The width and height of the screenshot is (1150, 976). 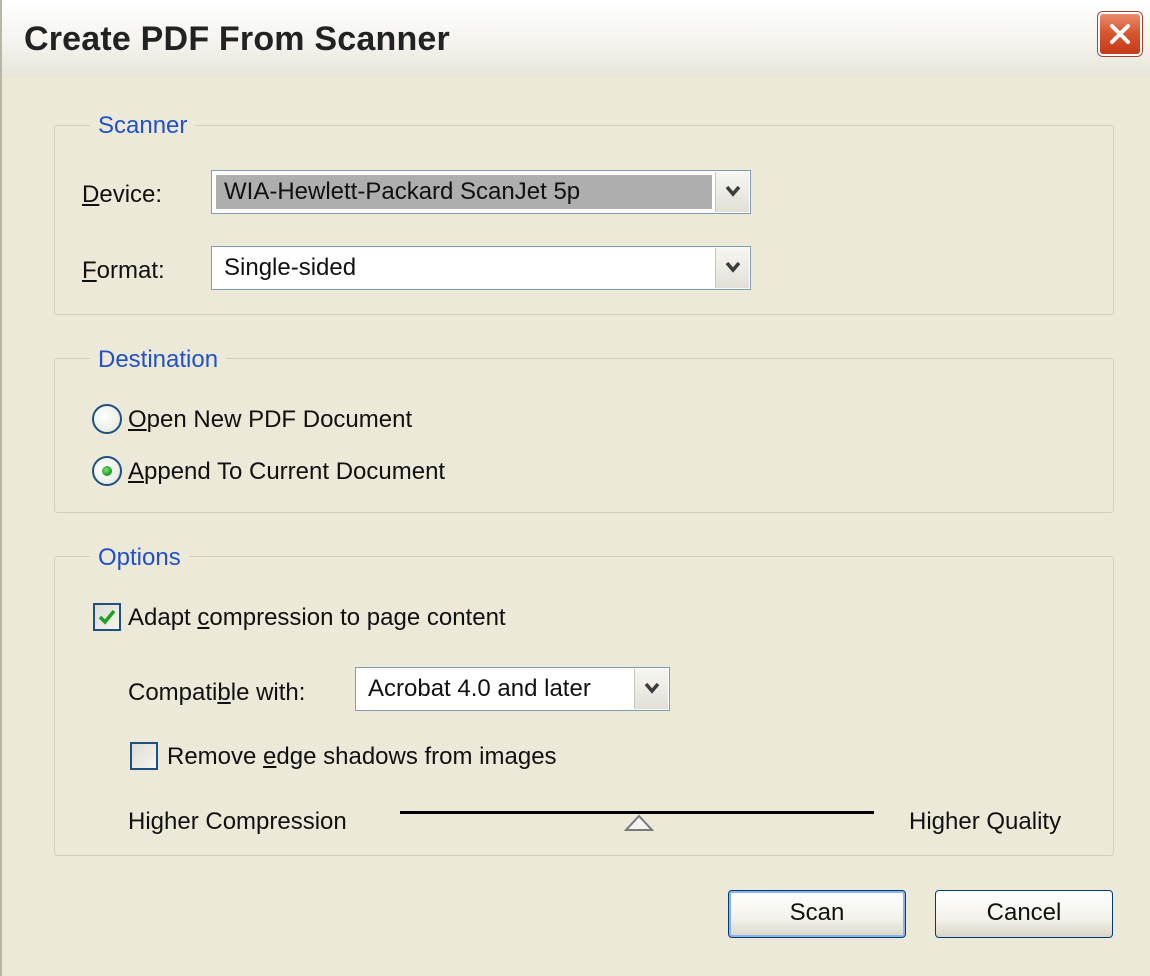 I want to click on scanner-legend: Scanner, so click(x=143, y=126).